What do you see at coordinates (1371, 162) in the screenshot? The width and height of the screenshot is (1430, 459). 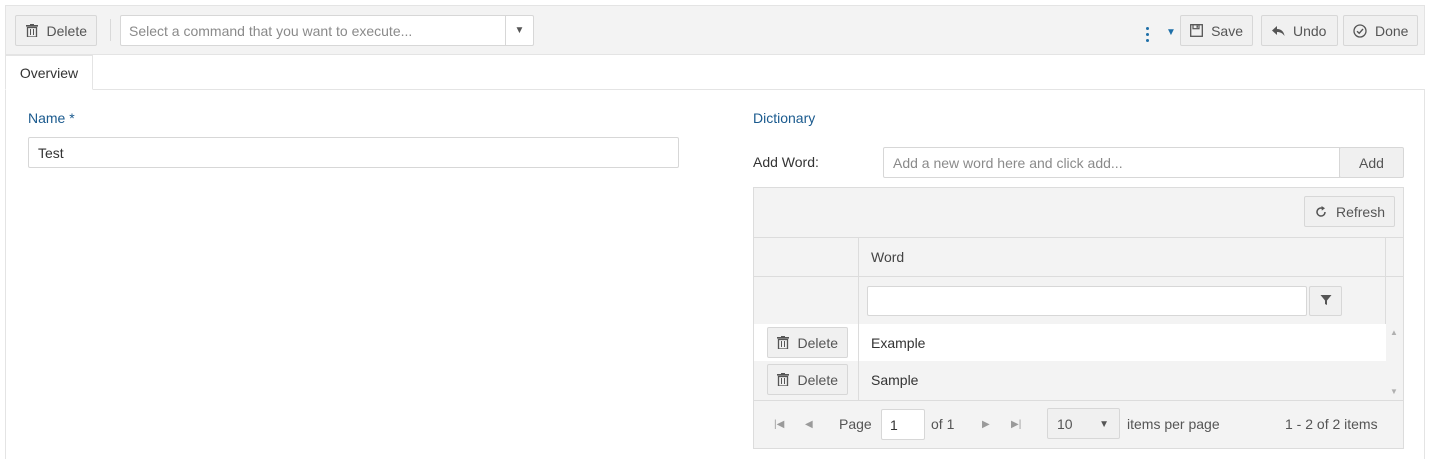 I see `add-button: Add` at bounding box center [1371, 162].